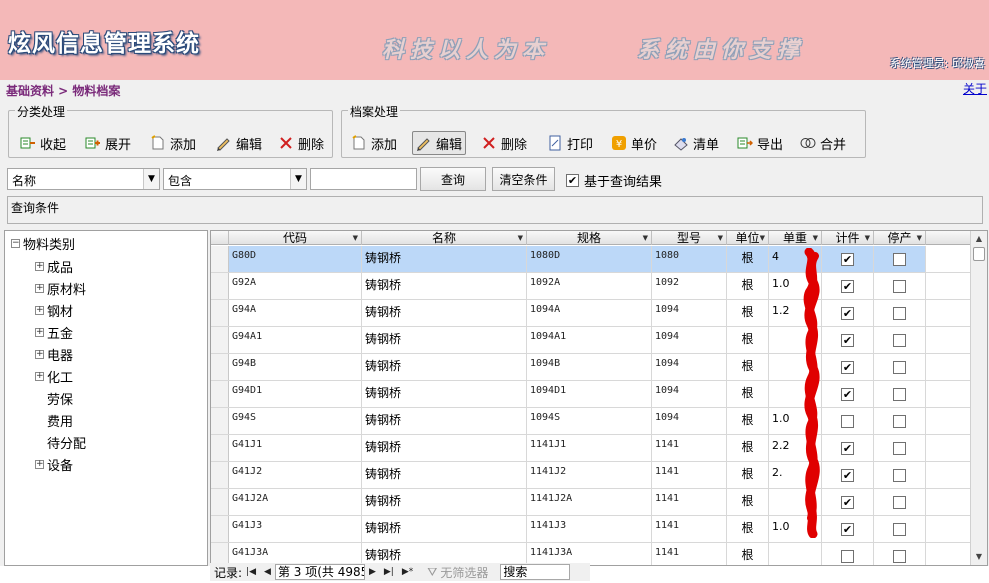 This screenshot has width=989, height=583. Describe the element at coordinates (295, 475) in the screenshot. I see `cell-code: G41J2` at that location.